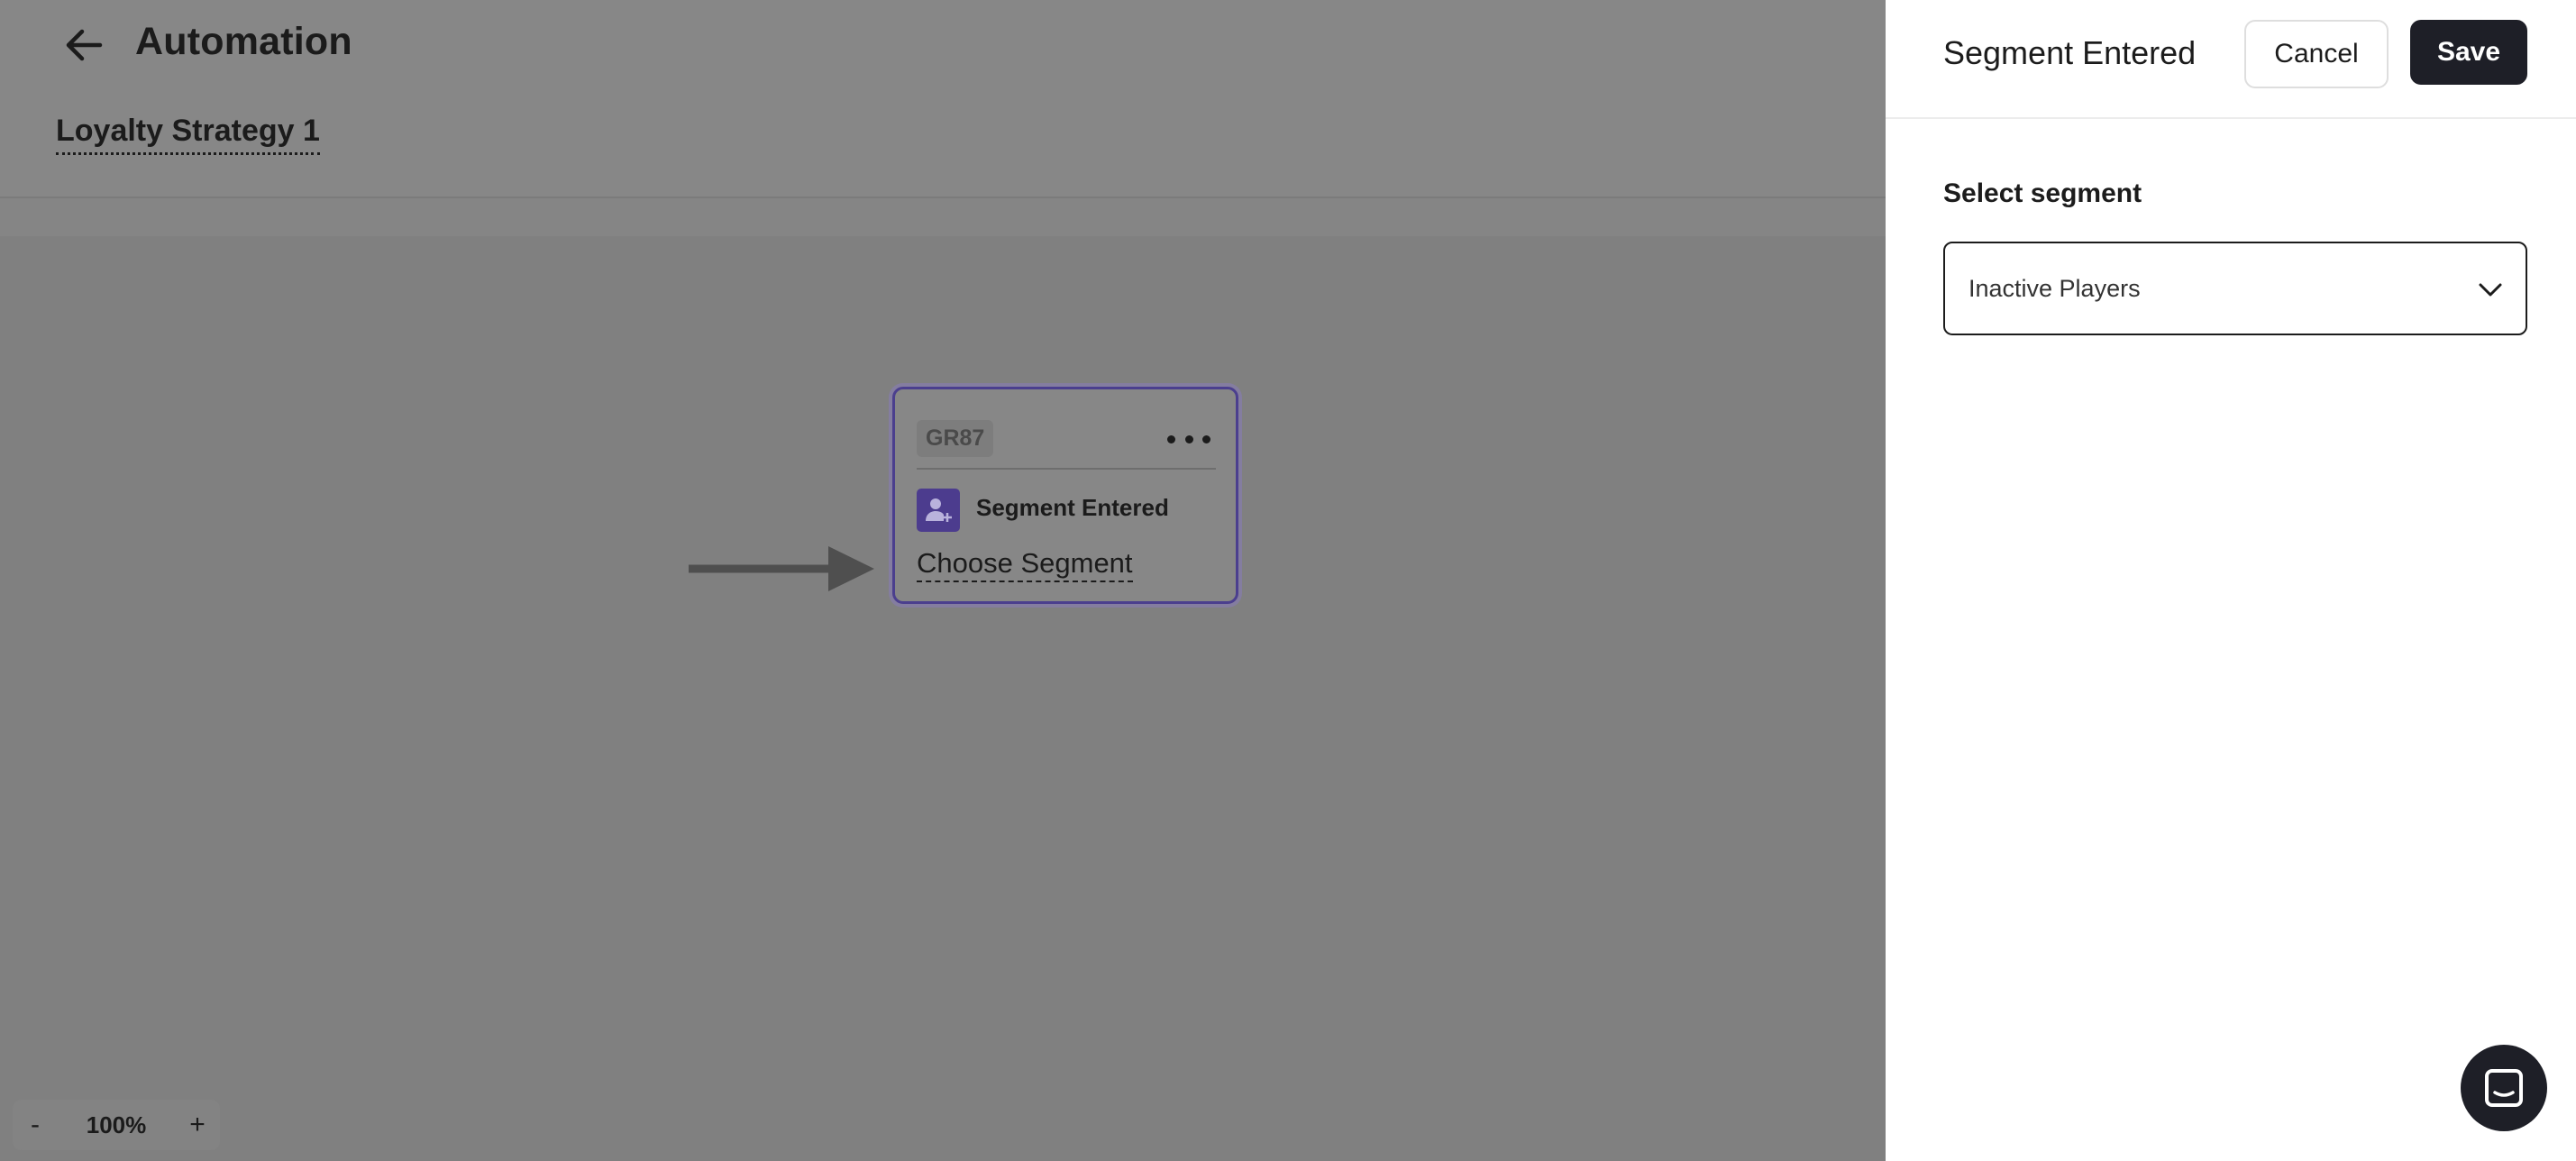  Describe the element at coordinates (1025, 565) in the screenshot. I see `choose-segment-link: Choose Segment` at that location.